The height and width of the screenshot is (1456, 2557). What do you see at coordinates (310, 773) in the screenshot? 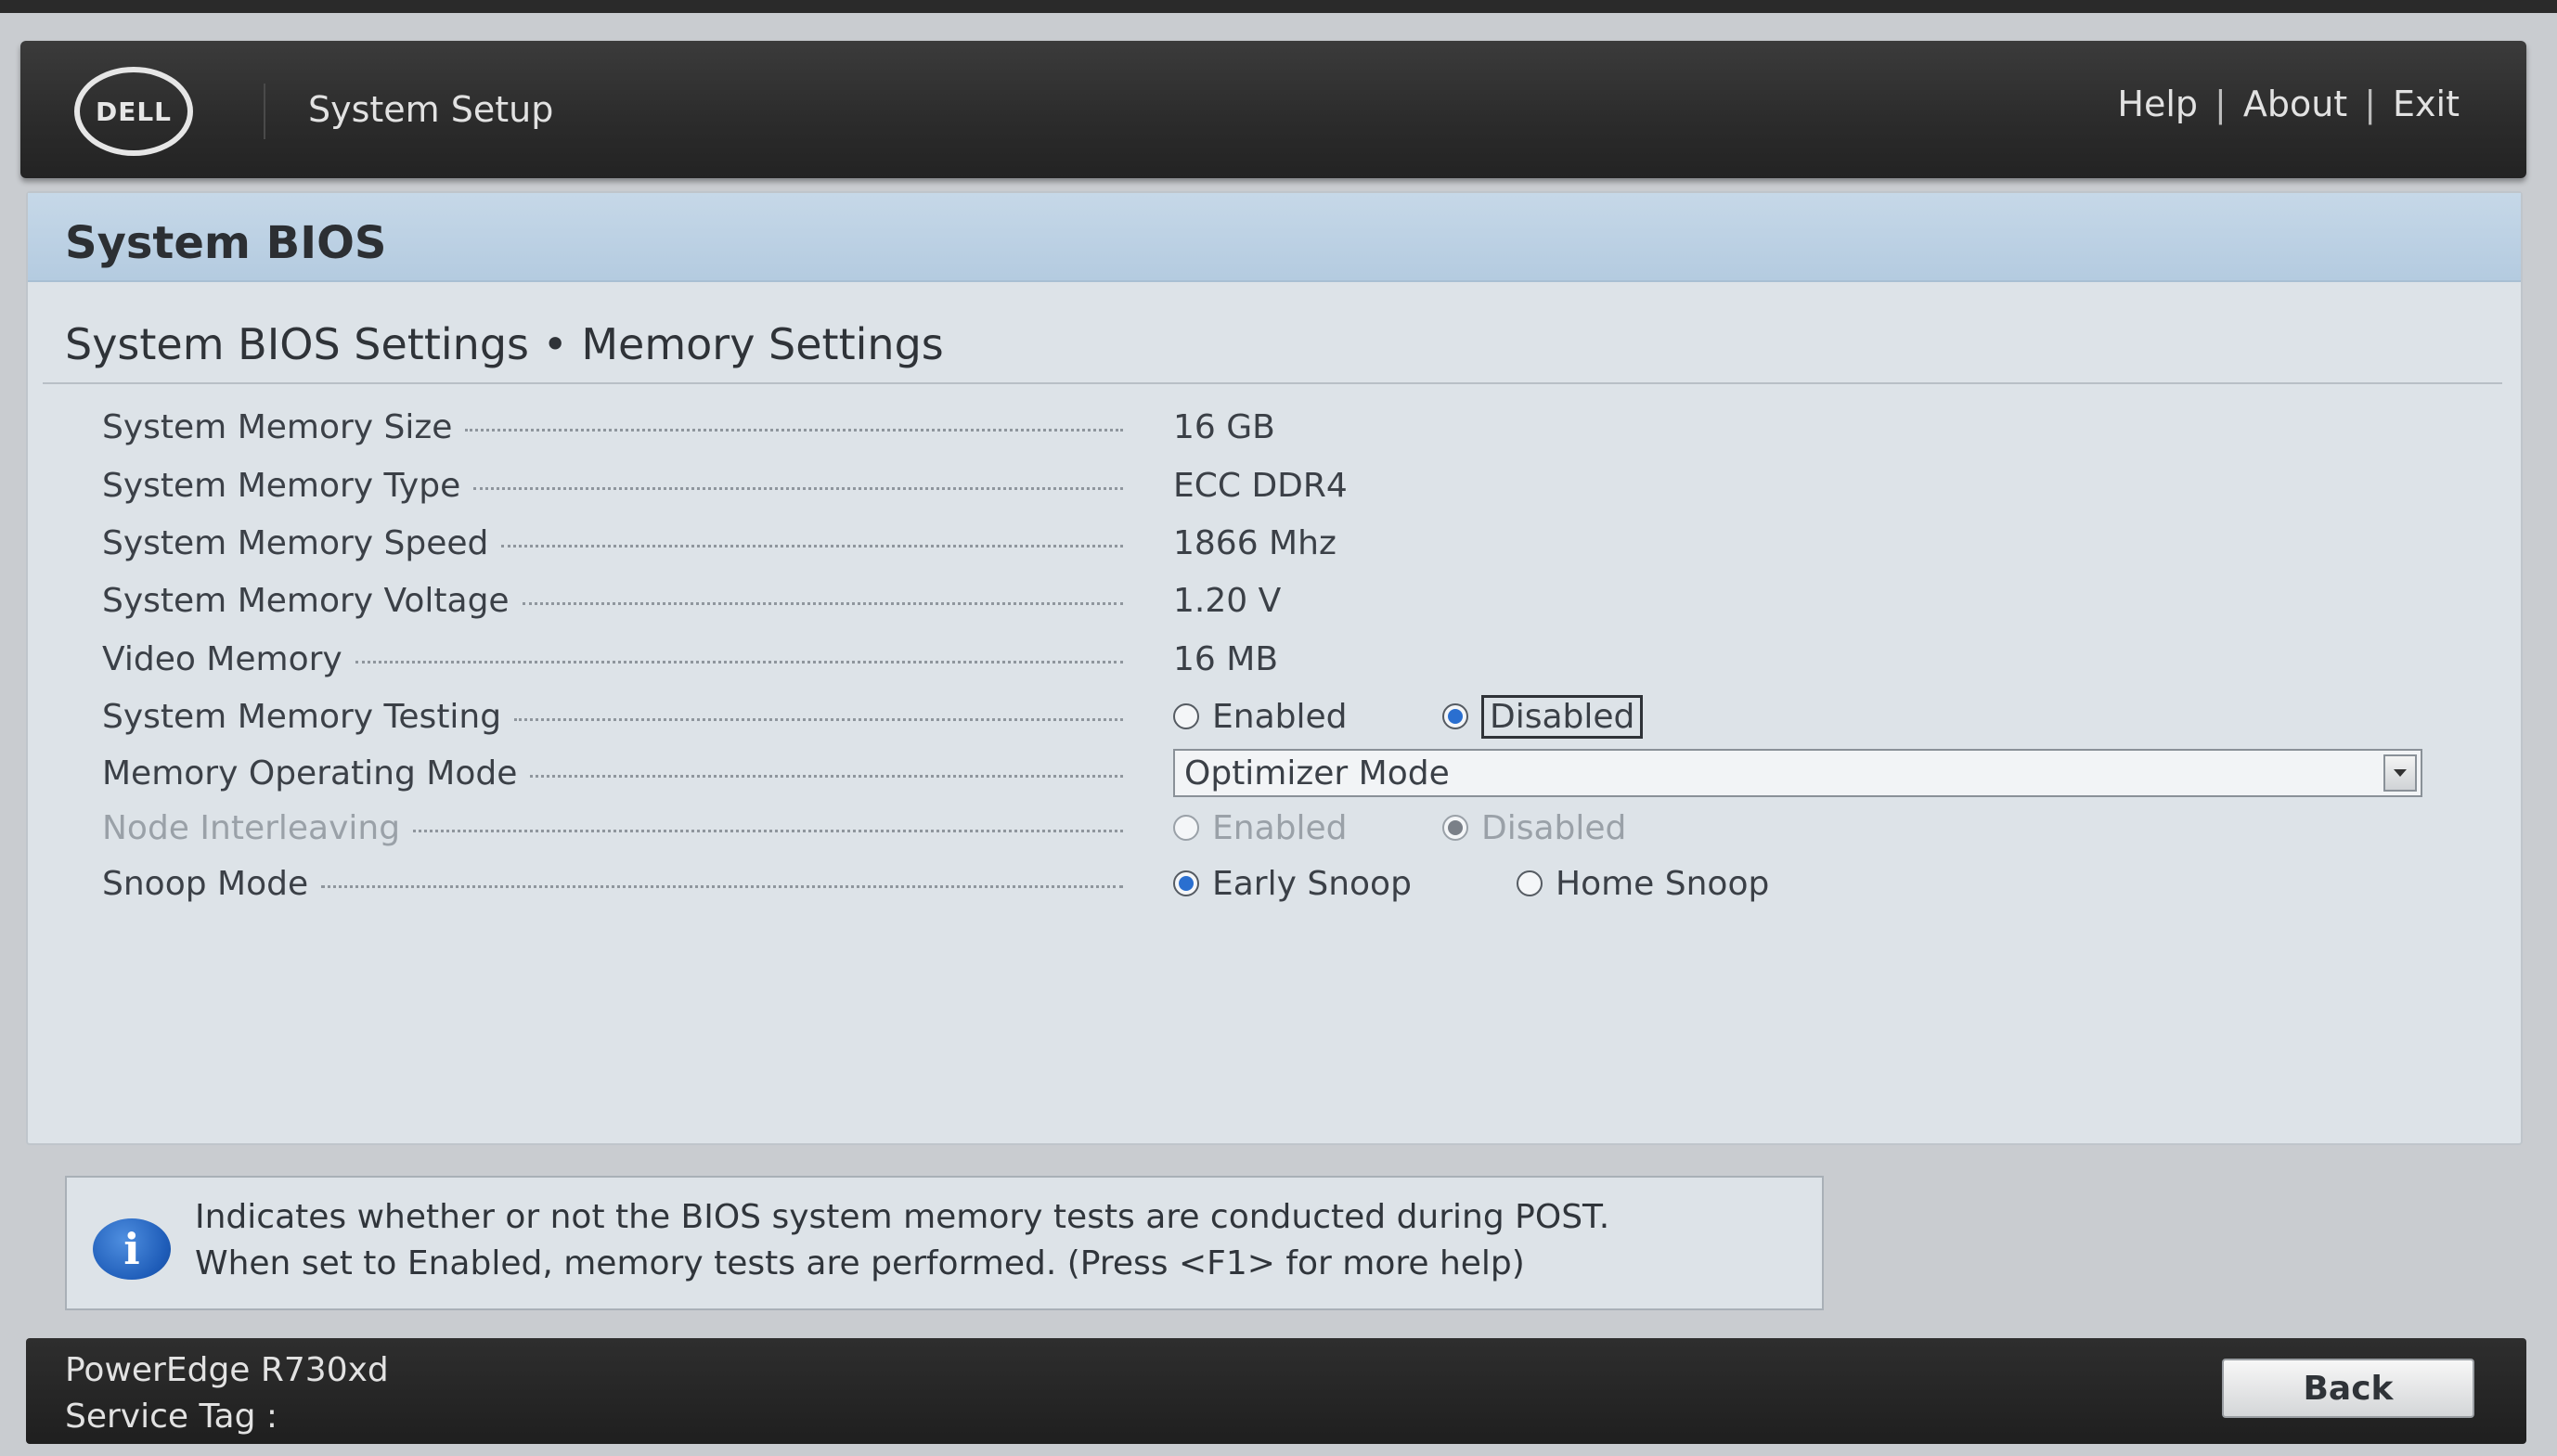
I see `setting-label: Memory Operating Mode` at bounding box center [310, 773].